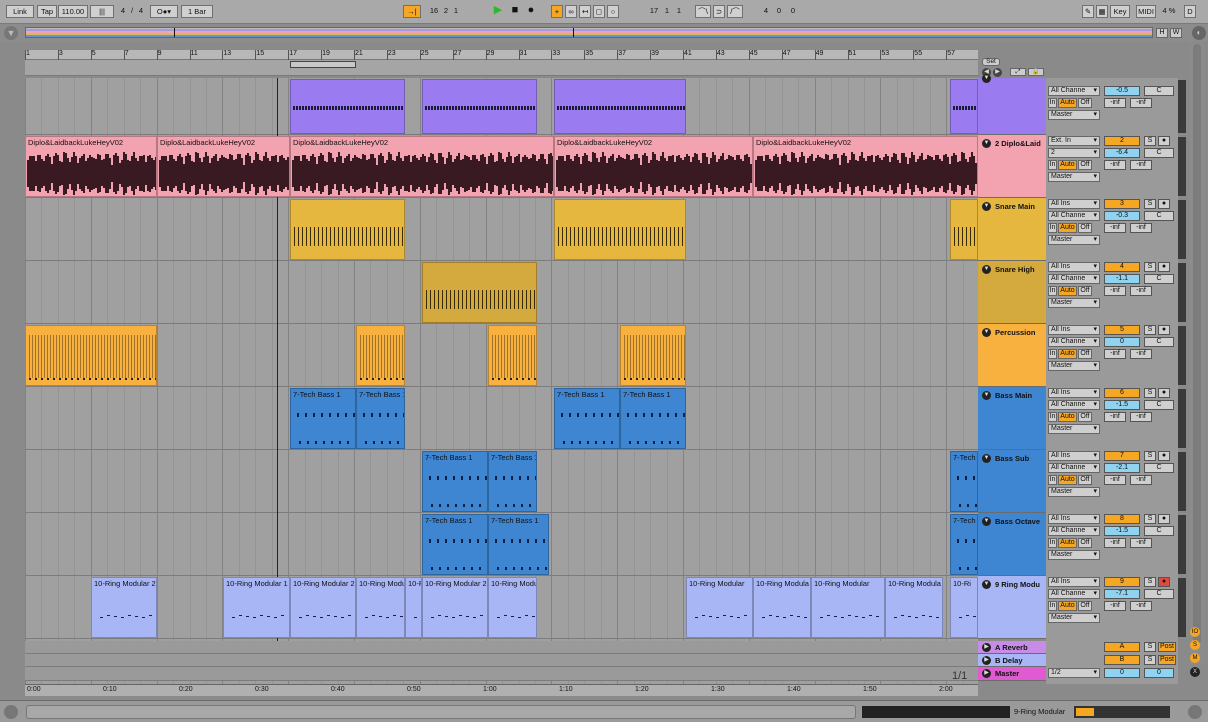 This screenshot has width=1208, height=722. Describe the element at coordinates (1120, 11) in the screenshot. I see `key-map-button: Key` at that location.